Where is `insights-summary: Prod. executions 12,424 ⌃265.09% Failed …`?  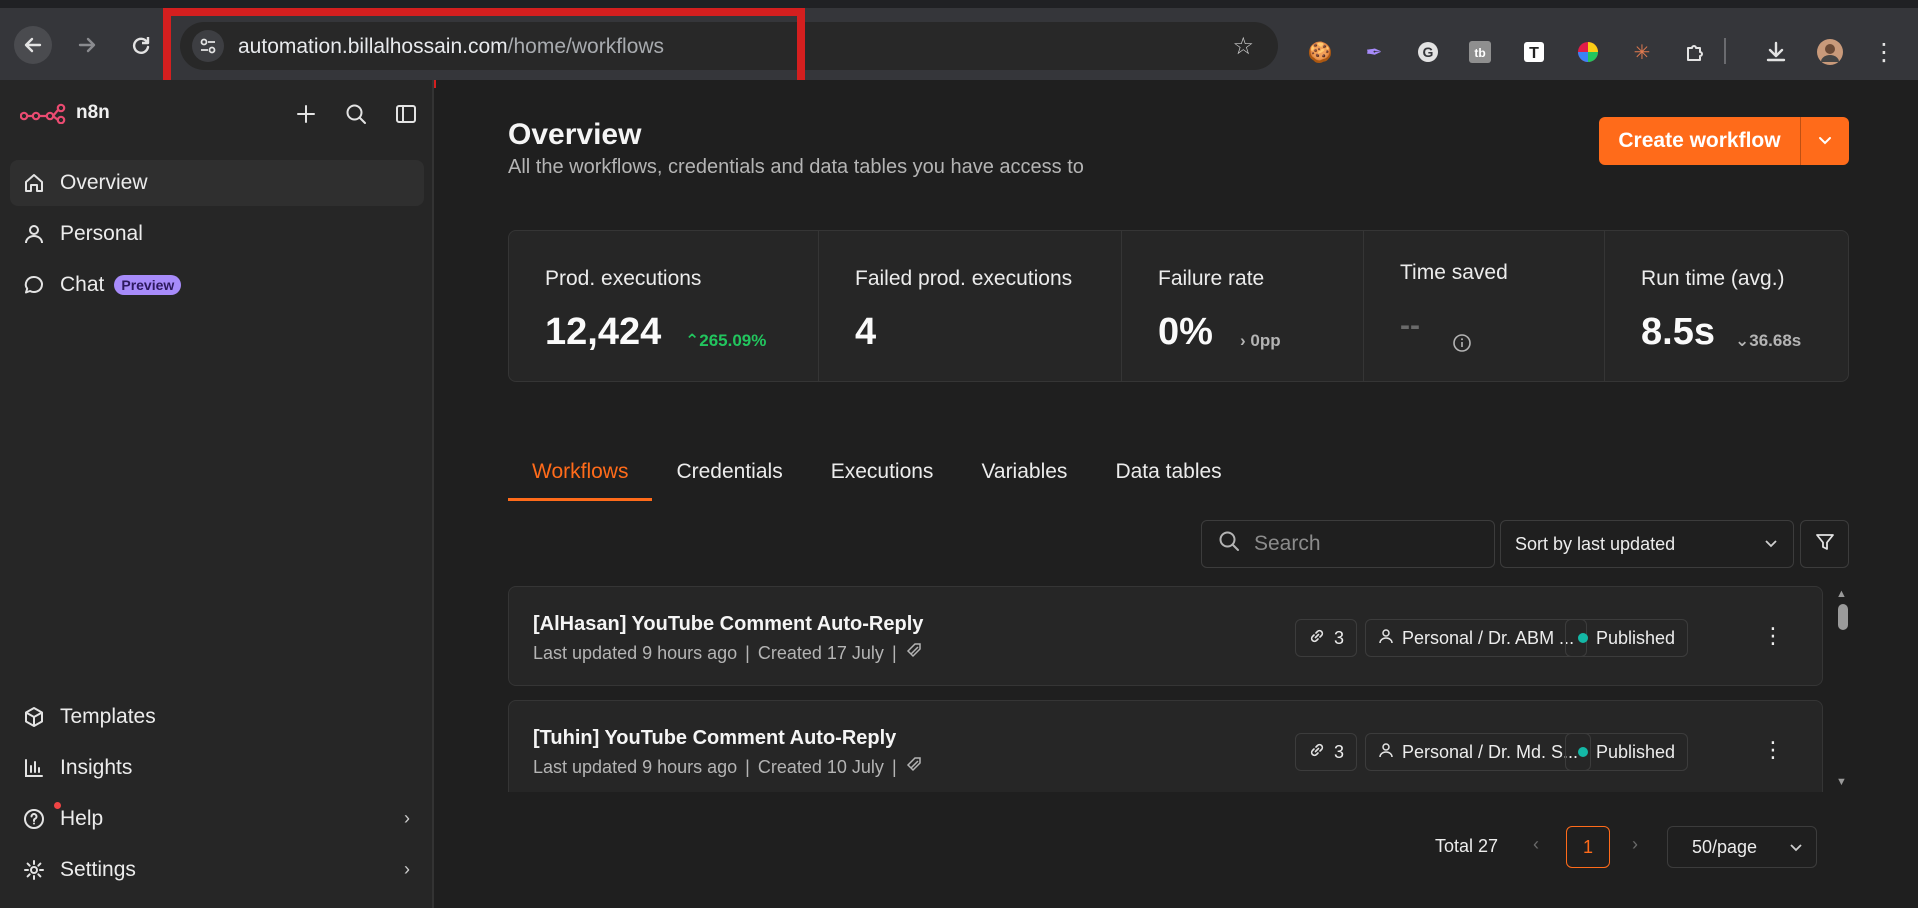 insights-summary: Prod. executions 12,424 ⌃265.09% Failed … is located at coordinates (1178, 306).